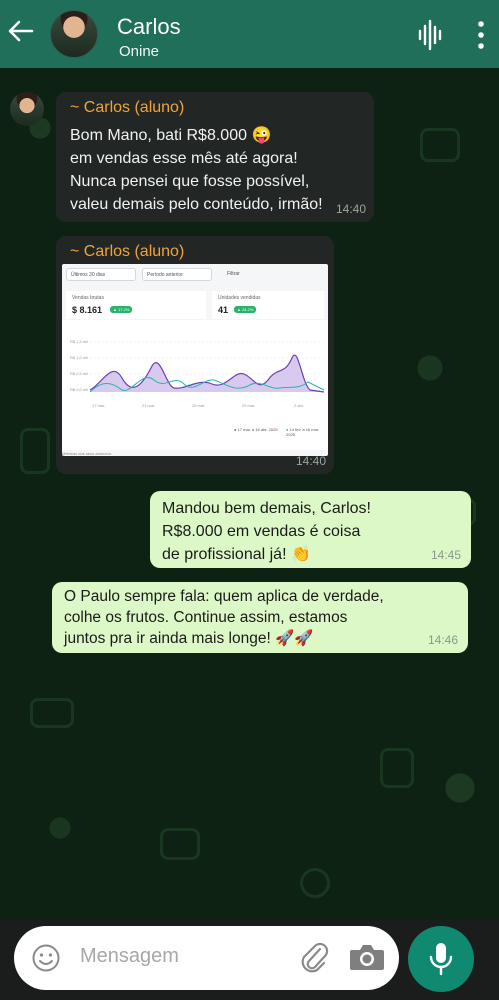  Describe the element at coordinates (46, 958) in the screenshot. I see `emoji-icon` at that location.